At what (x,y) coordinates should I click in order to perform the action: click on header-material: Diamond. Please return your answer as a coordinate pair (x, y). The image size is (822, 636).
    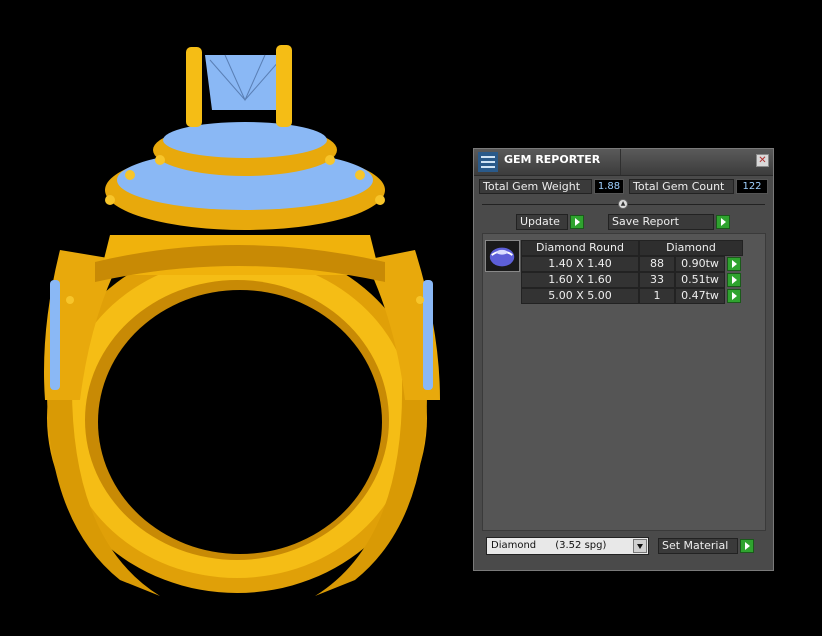
    Looking at the image, I should click on (691, 248).